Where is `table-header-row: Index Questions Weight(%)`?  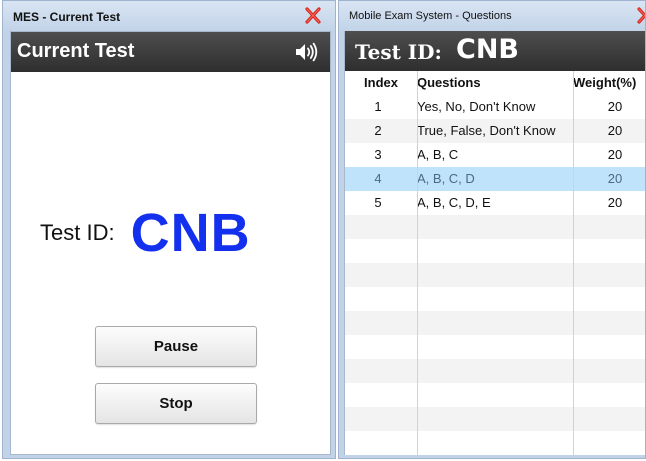 table-header-row: Index Questions Weight(%) is located at coordinates (495, 83).